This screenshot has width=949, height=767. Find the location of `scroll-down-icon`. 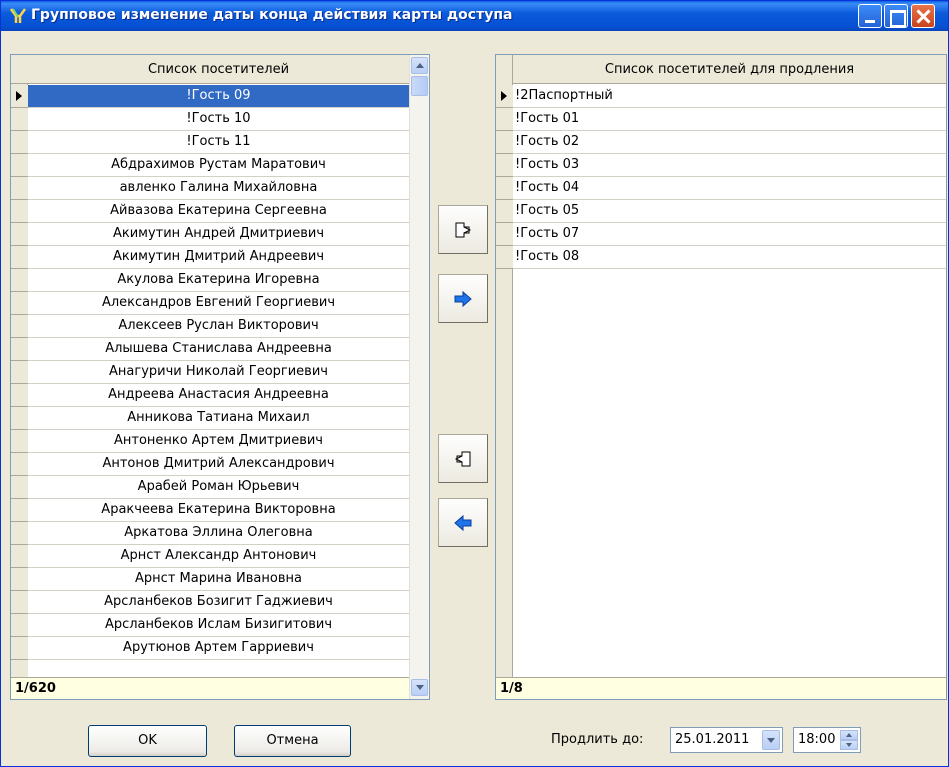

scroll-down-icon is located at coordinates (419, 687).